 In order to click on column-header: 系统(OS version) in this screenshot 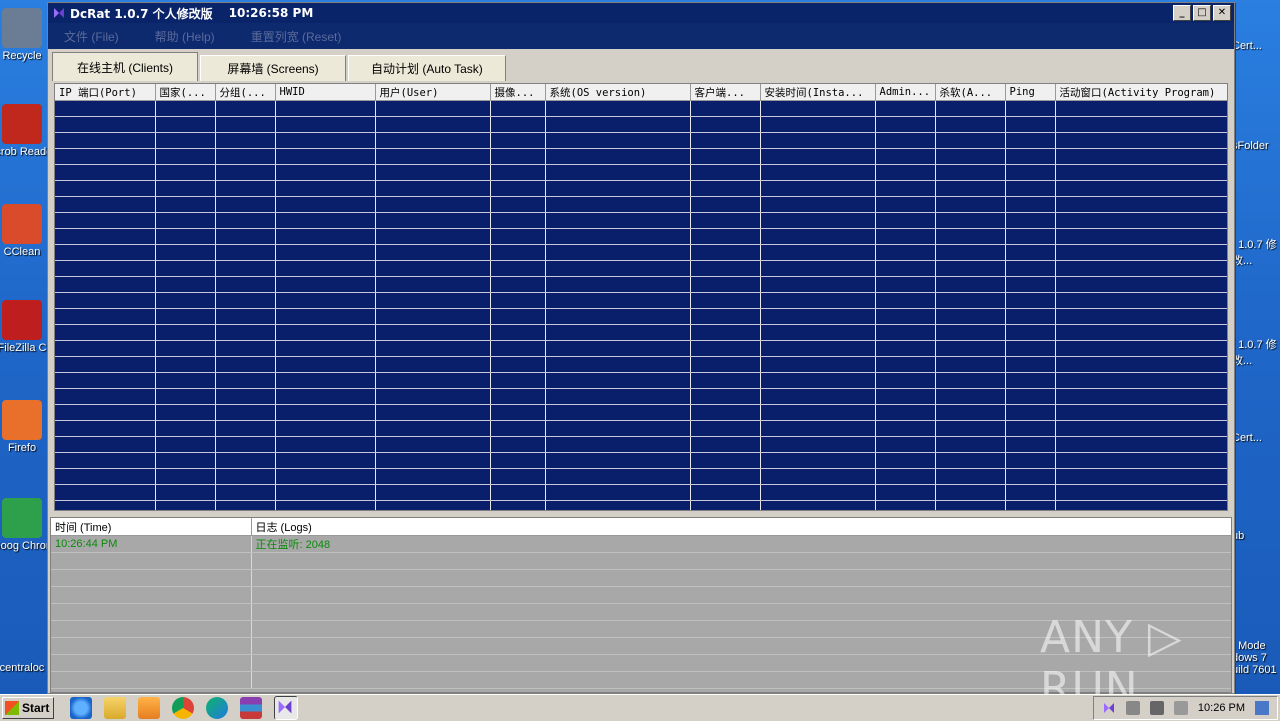, I will do `click(618, 92)`.